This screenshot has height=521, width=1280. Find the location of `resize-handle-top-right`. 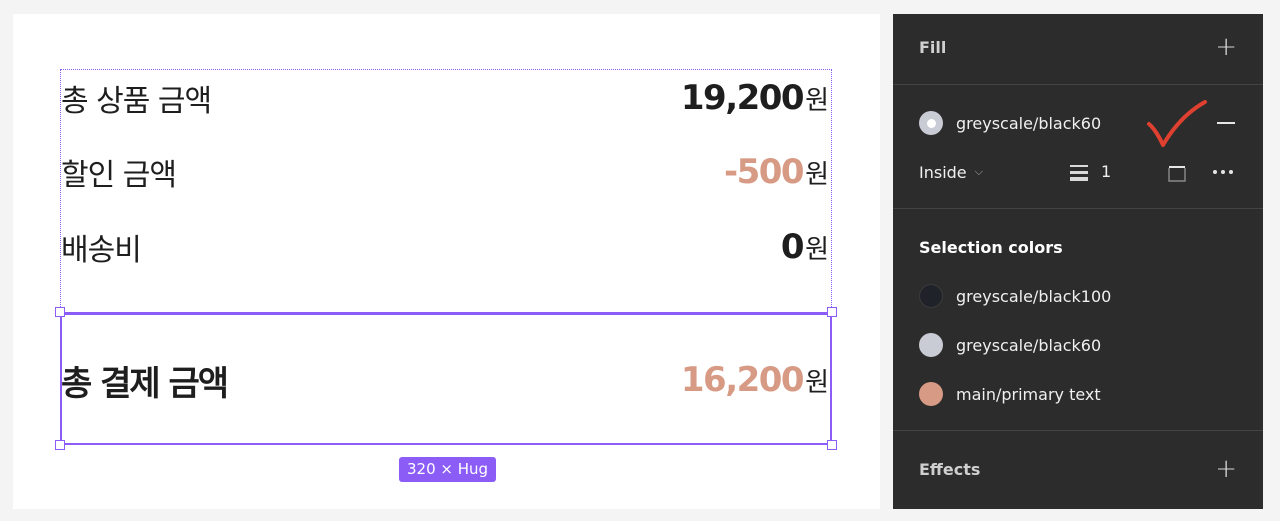

resize-handle-top-right is located at coordinates (832, 312).